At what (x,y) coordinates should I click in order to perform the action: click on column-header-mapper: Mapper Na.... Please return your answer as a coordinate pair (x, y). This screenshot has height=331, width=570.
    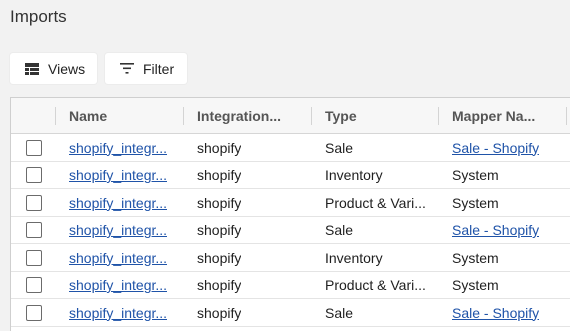
    Looking at the image, I should click on (508, 116).